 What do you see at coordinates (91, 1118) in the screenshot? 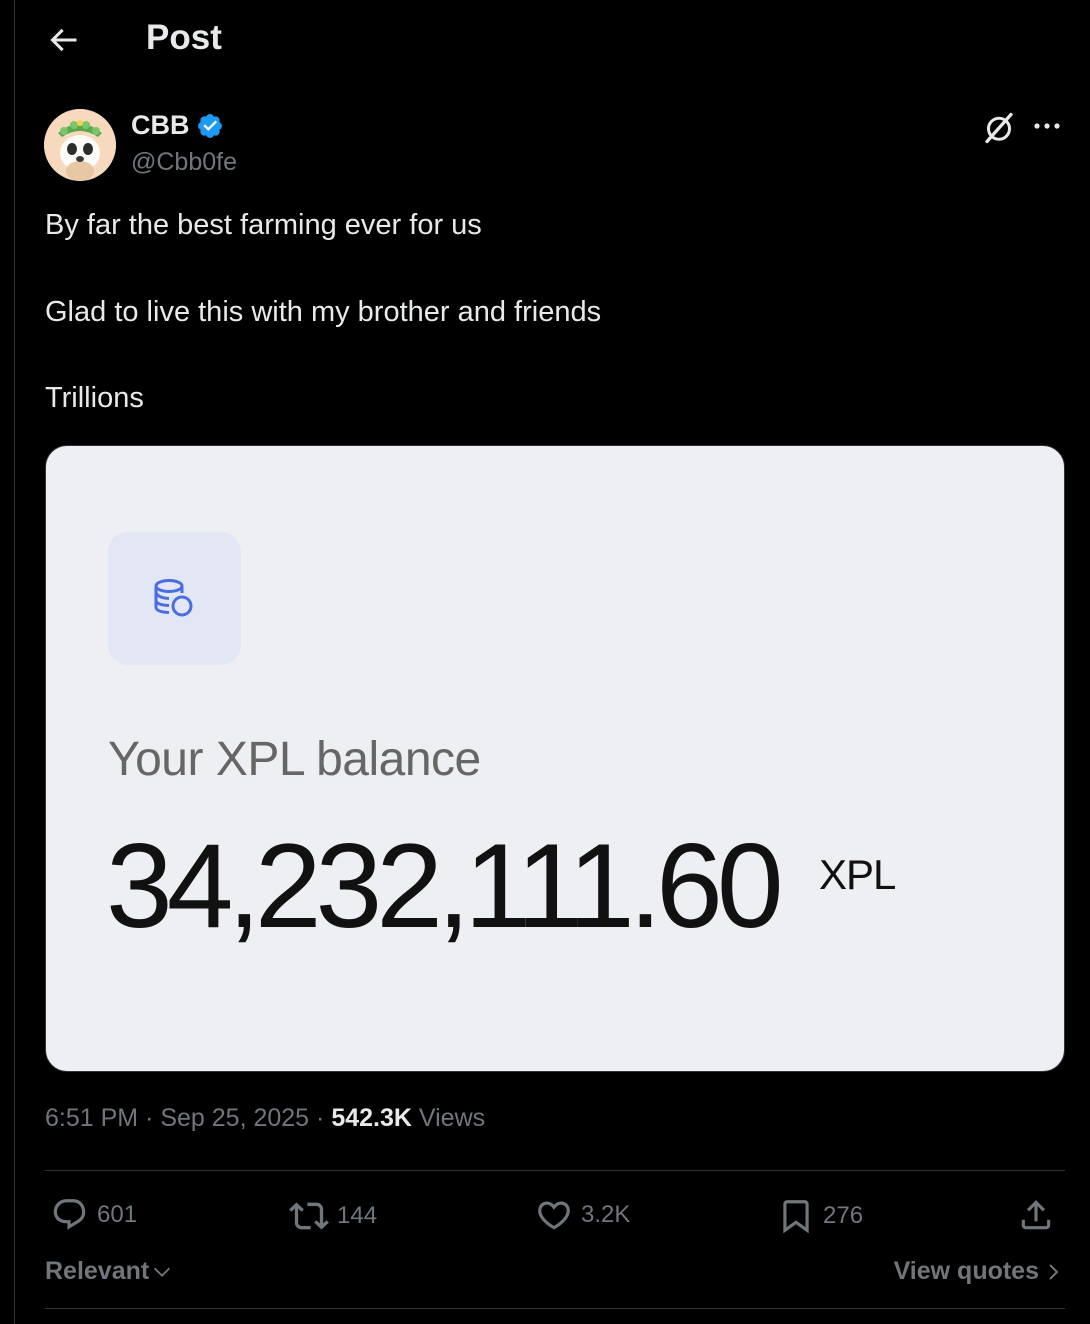
I see `post-time: 6:51 PM` at bounding box center [91, 1118].